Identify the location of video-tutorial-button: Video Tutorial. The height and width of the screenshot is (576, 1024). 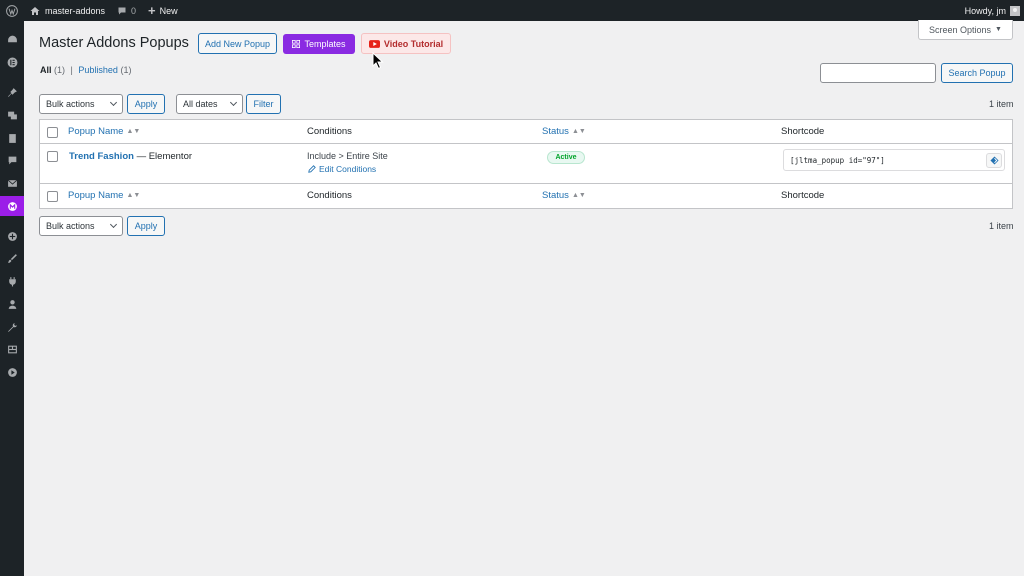
(406, 43).